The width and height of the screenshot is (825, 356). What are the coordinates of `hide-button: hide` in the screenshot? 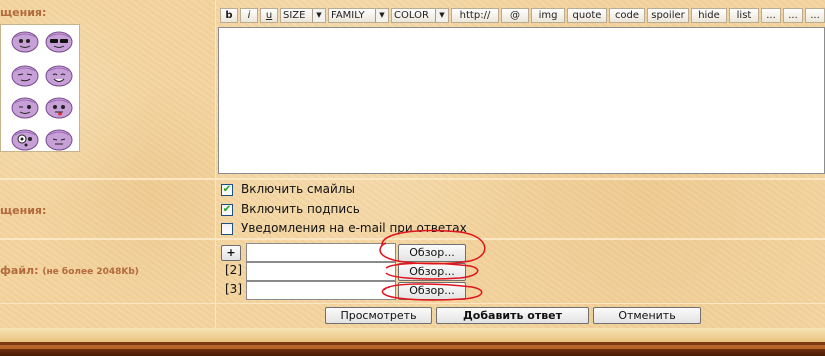 It's located at (709, 15).